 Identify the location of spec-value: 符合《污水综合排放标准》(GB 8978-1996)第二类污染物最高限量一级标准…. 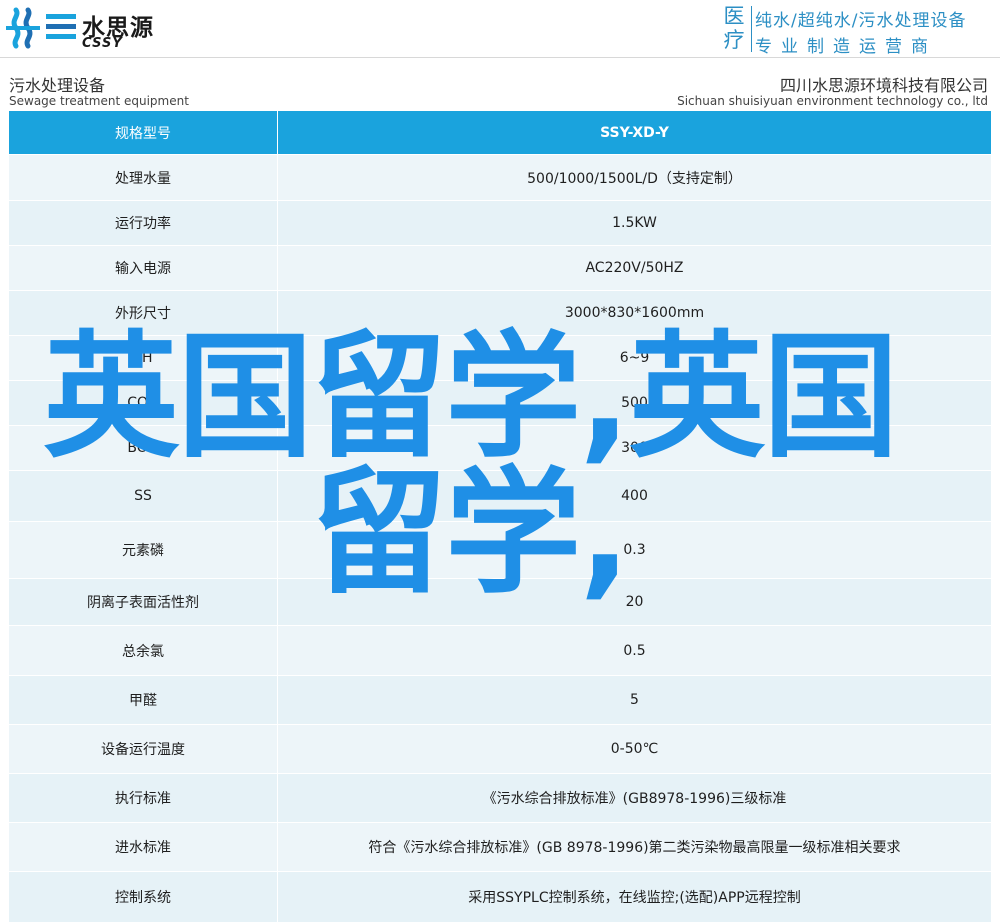
(634, 847).